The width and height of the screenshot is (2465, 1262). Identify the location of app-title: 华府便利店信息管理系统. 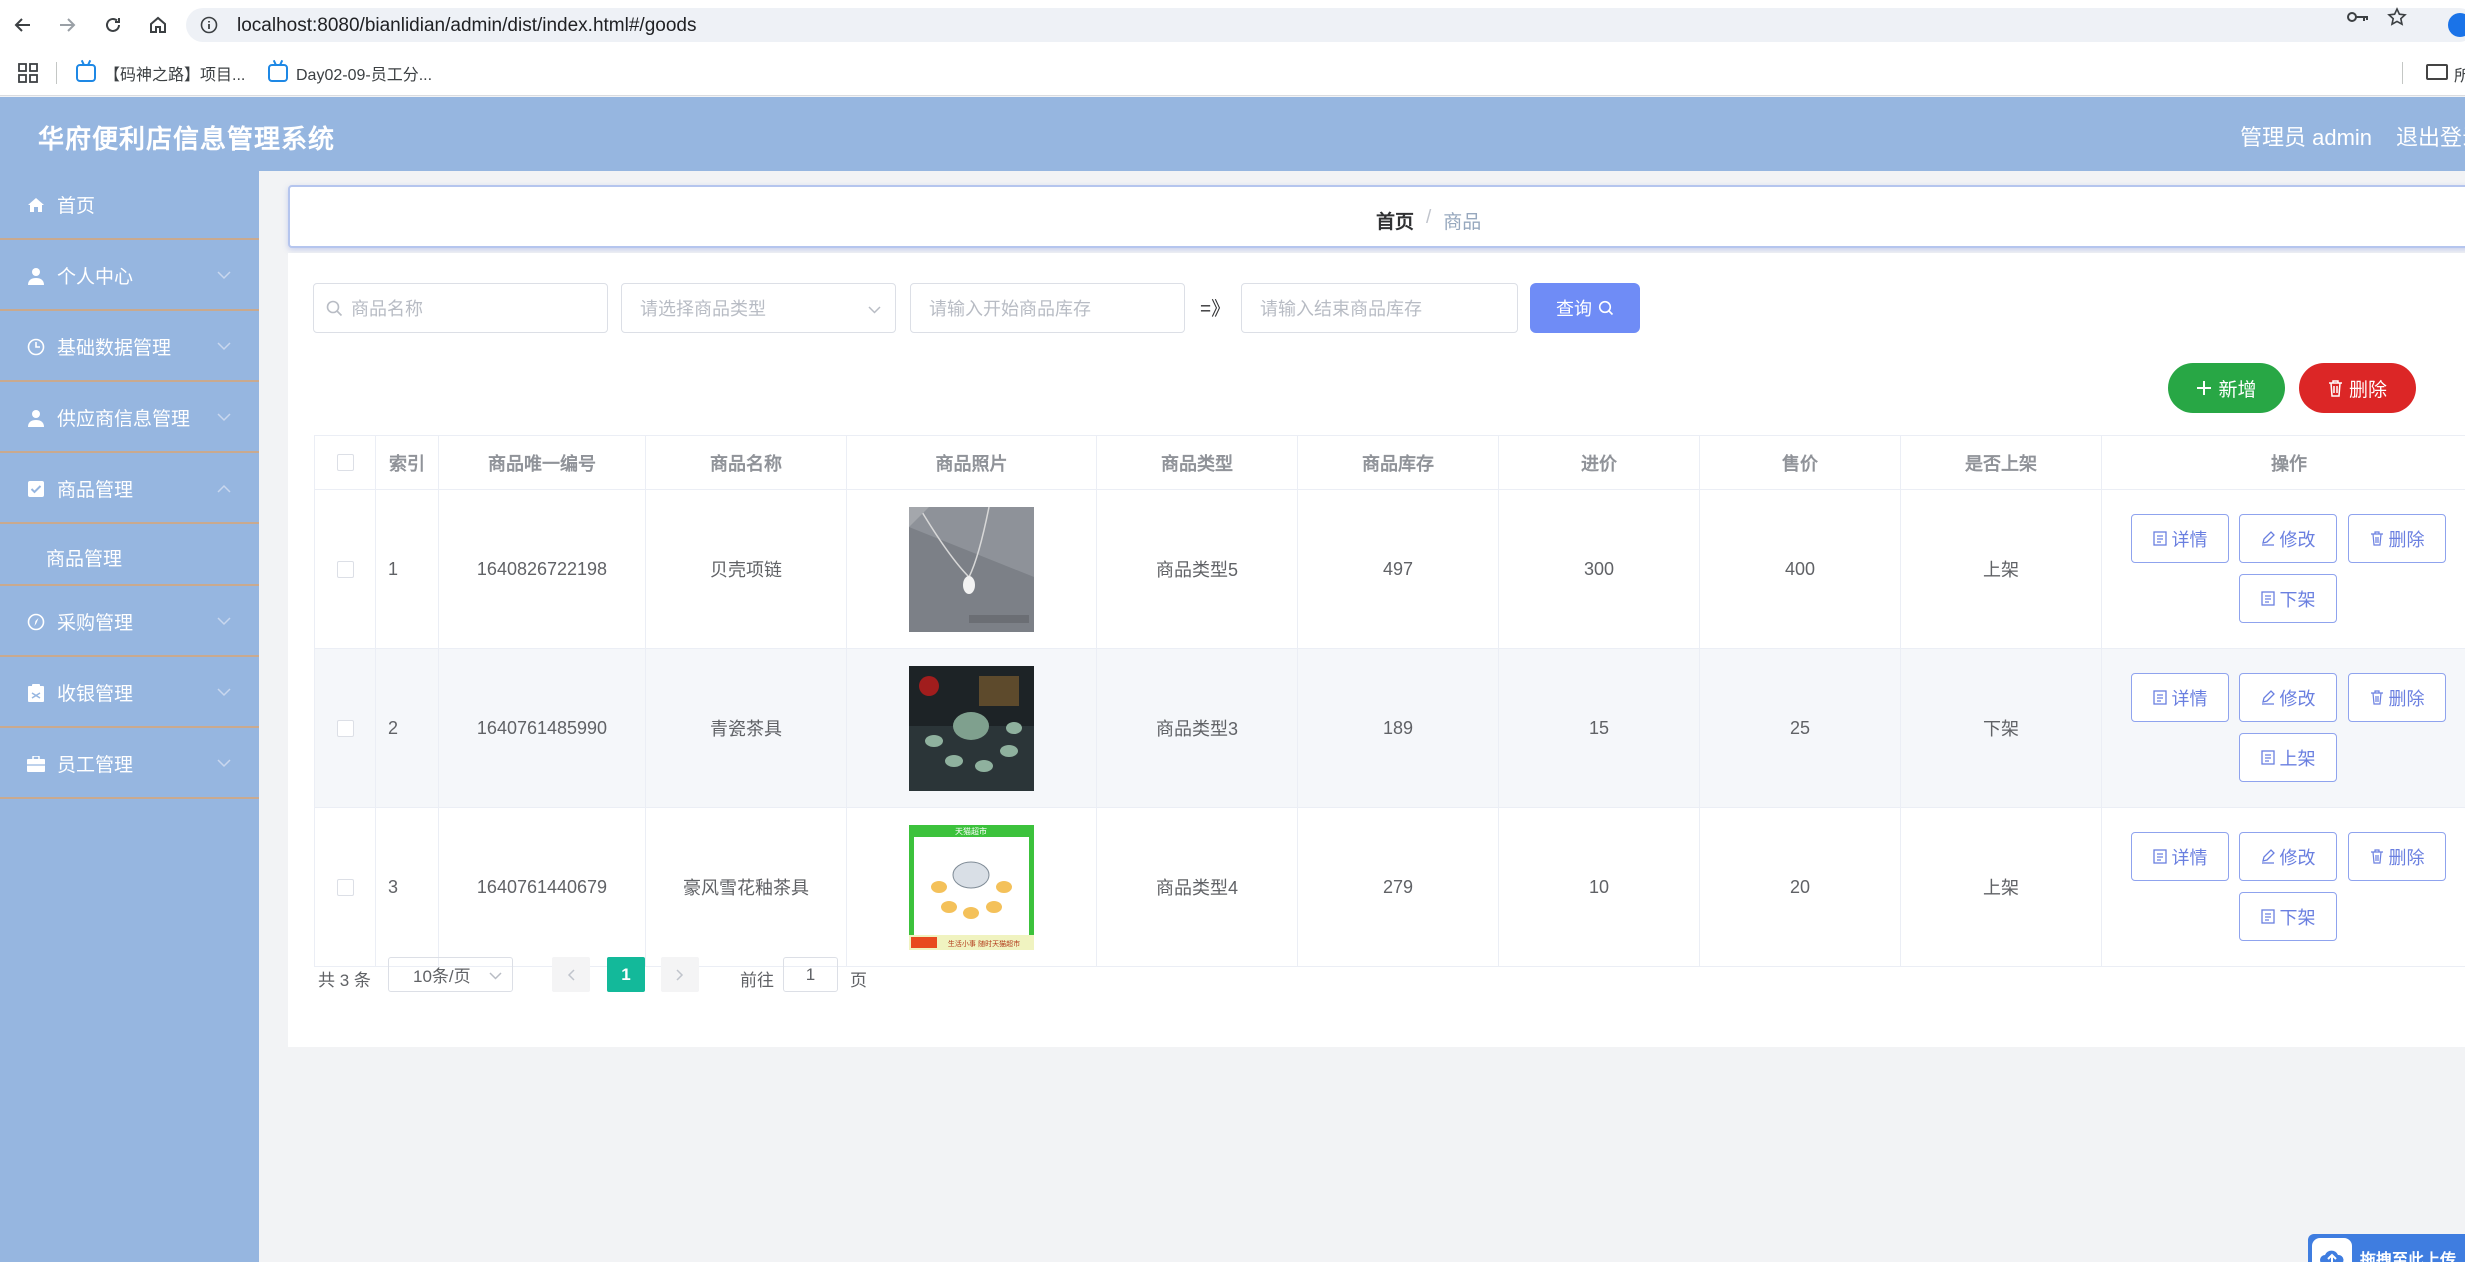
(187, 139).